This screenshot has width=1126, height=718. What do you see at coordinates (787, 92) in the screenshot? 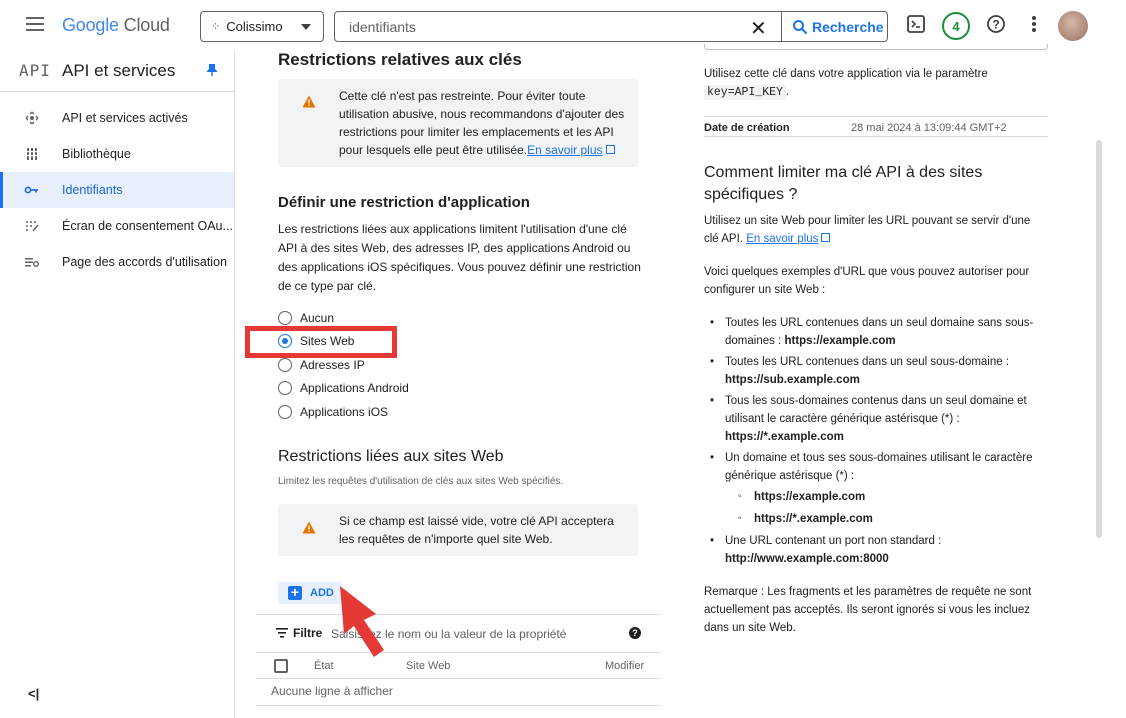
I see `usage-text-2: .` at bounding box center [787, 92].